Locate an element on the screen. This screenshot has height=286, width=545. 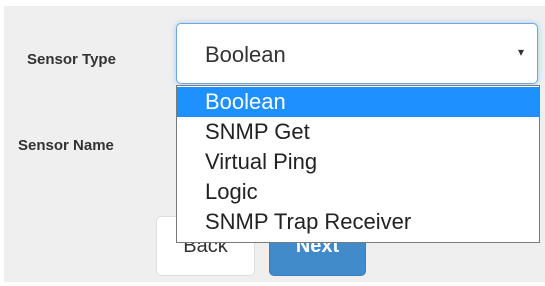
caret-down-icon: ▾ is located at coordinates (520, 52).